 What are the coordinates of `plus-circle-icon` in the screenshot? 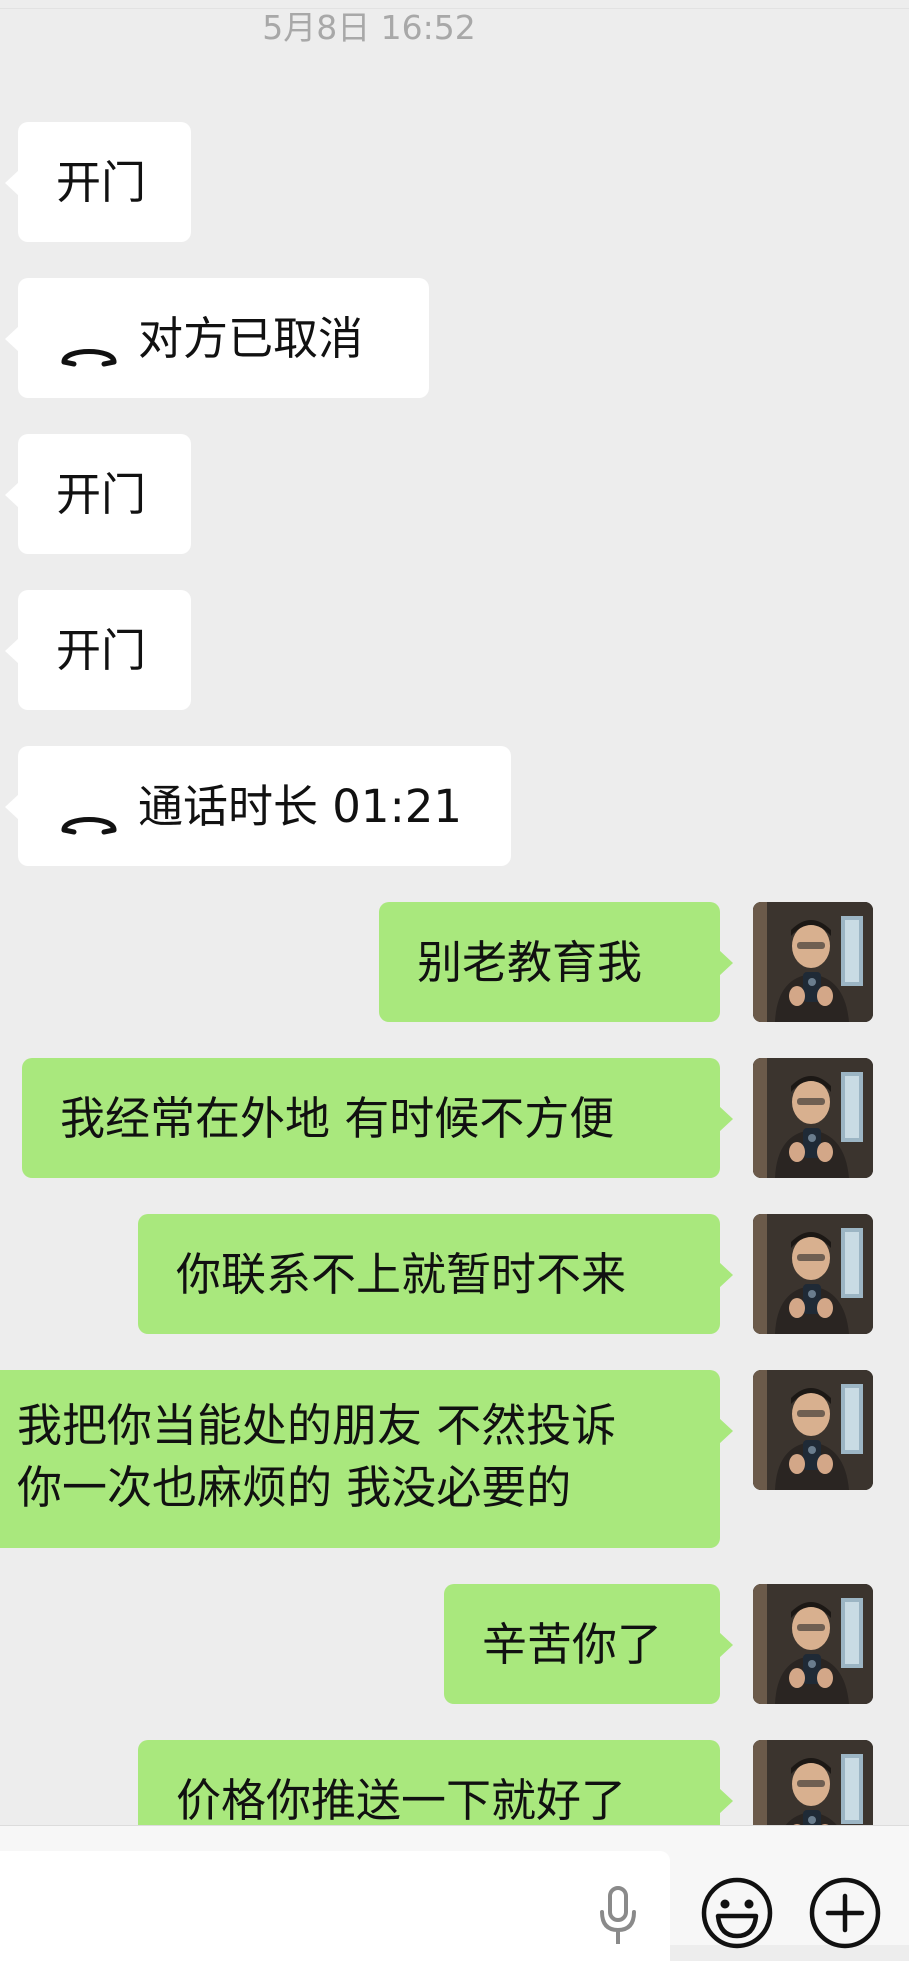 It's located at (845, 1913).